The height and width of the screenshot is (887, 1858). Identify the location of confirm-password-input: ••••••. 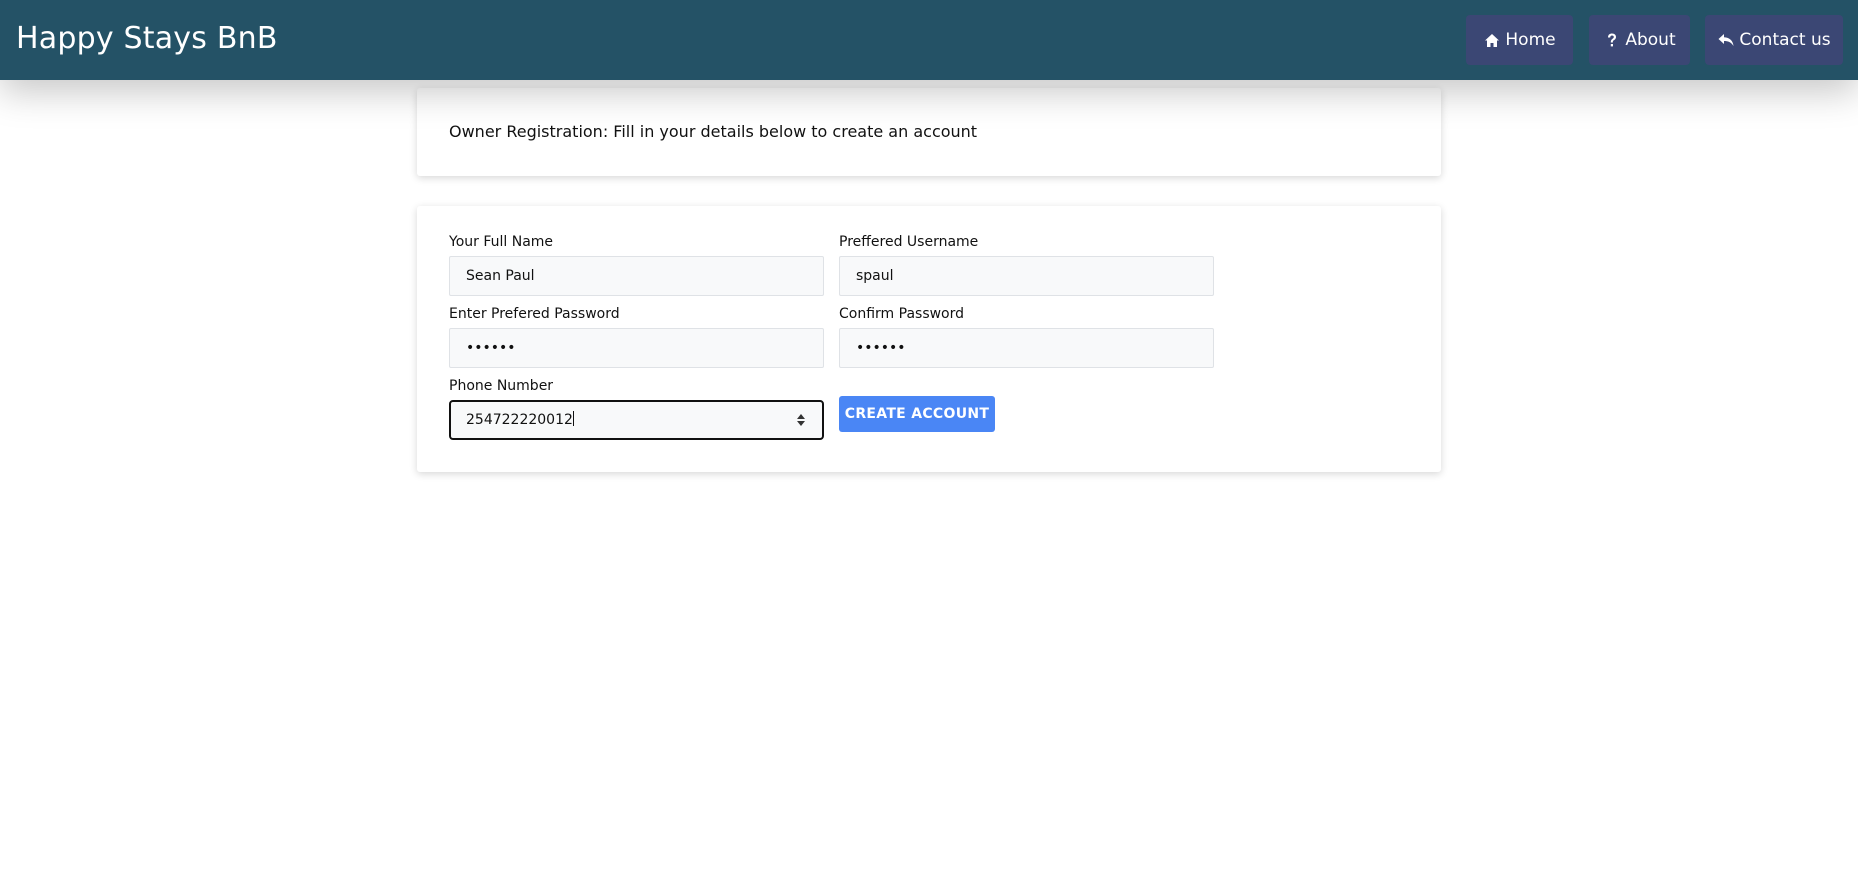
(1026, 348).